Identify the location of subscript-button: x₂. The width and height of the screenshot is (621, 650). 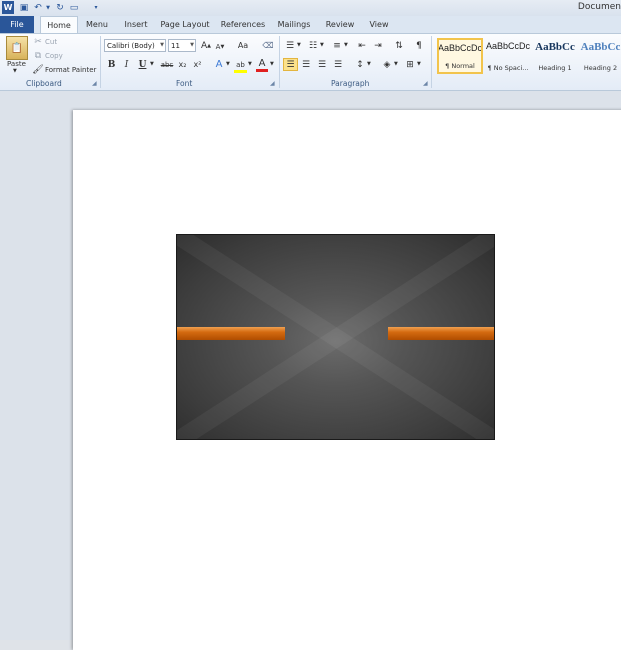
(182, 64).